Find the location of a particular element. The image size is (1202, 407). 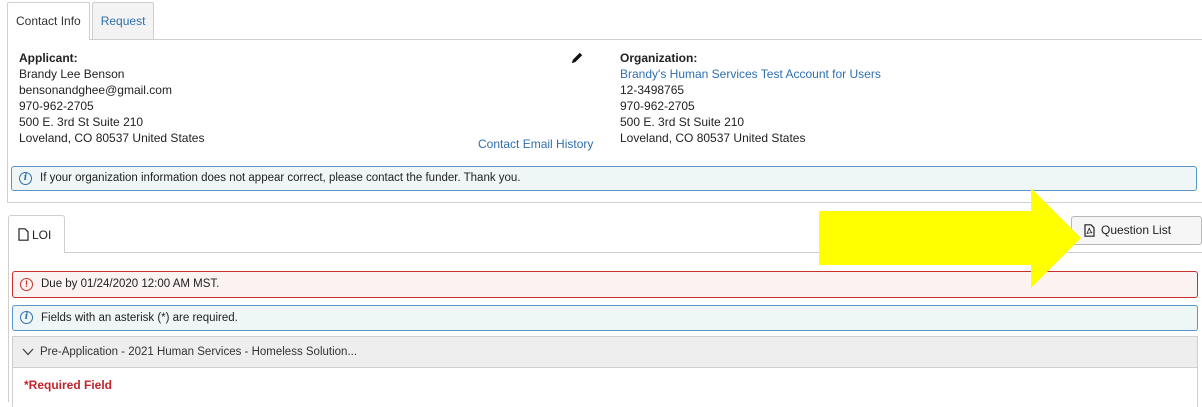

applicant-header: Applicant: is located at coordinates (48, 58).